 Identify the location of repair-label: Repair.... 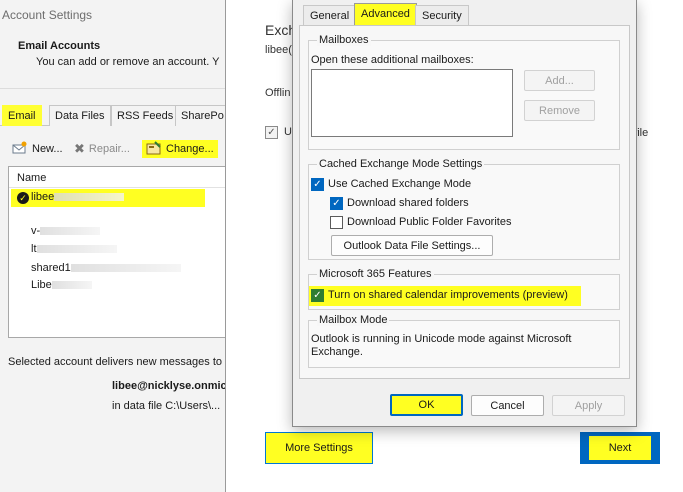
(109, 149).